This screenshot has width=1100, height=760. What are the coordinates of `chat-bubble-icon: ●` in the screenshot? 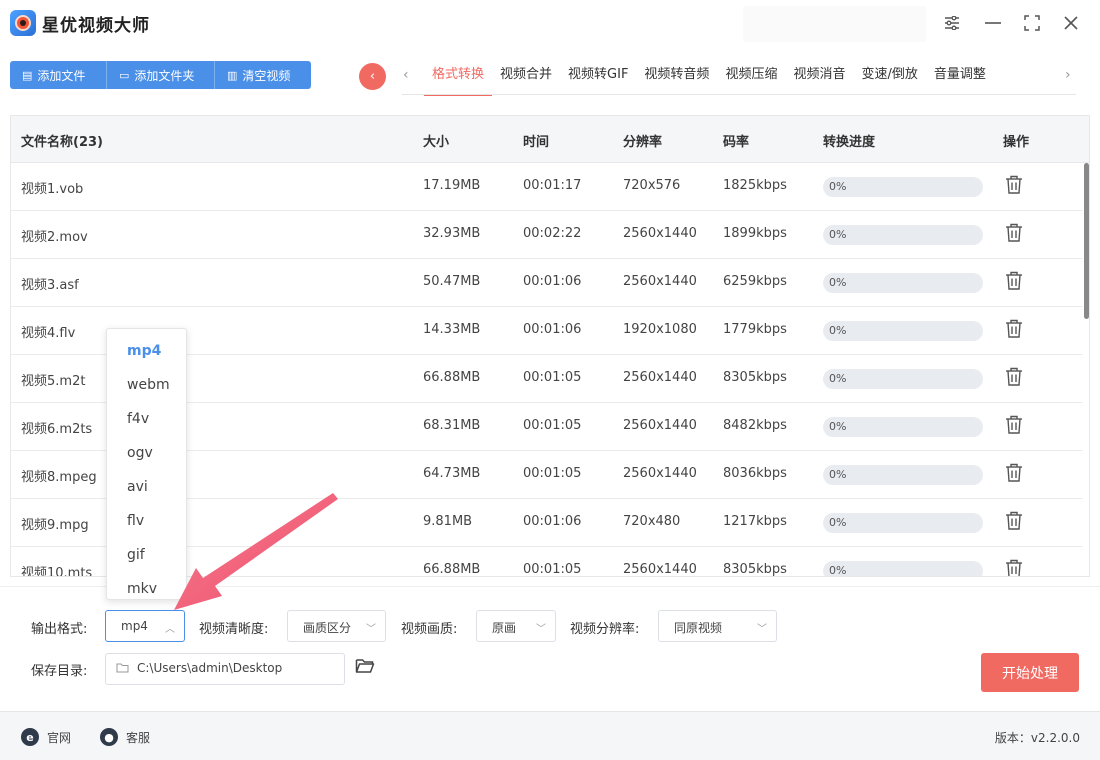 It's located at (109, 737).